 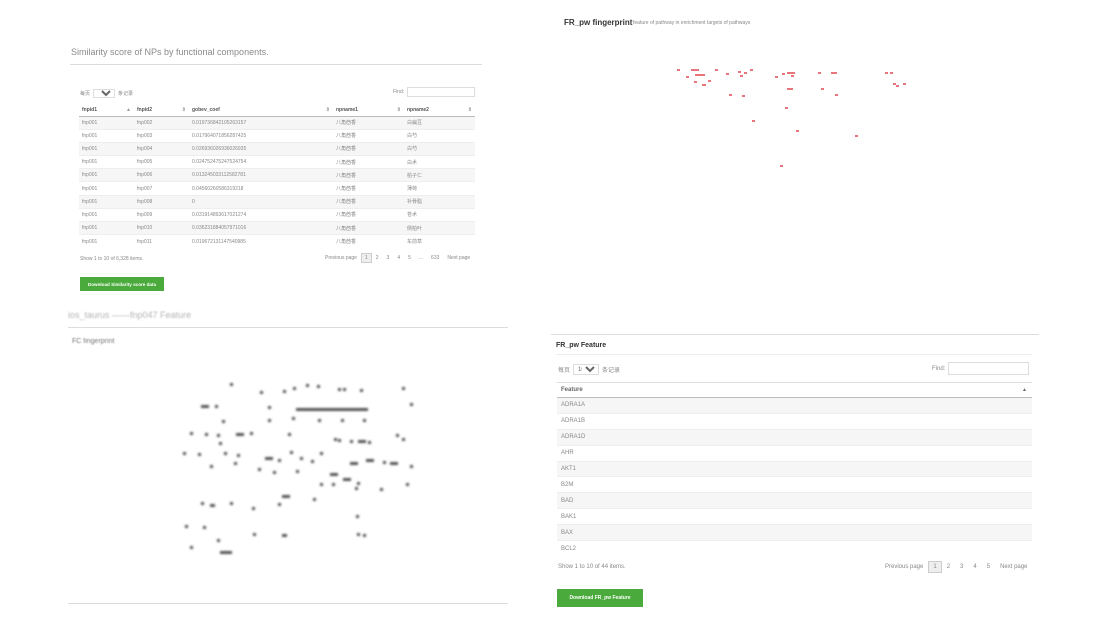 What do you see at coordinates (441, 92) in the screenshot?
I see `similarity-search-input` at bounding box center [441, 92].